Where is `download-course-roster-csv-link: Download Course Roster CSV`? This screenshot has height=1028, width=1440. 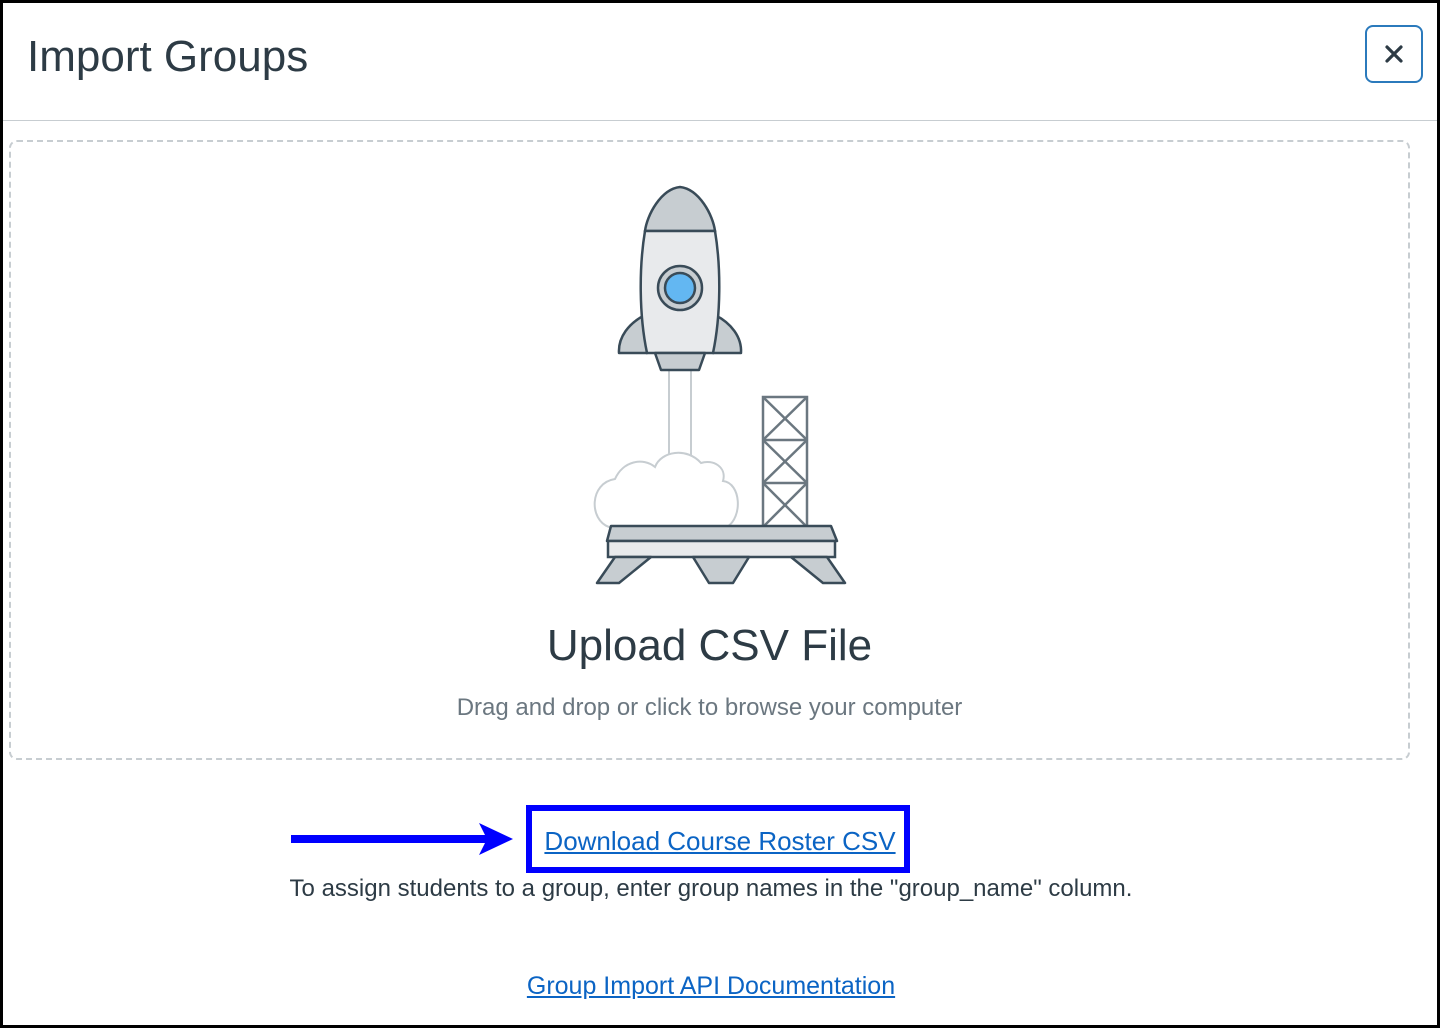 download-course-roster-csv-link: Download Course Roster CSV is located at coordinates (719, 841).